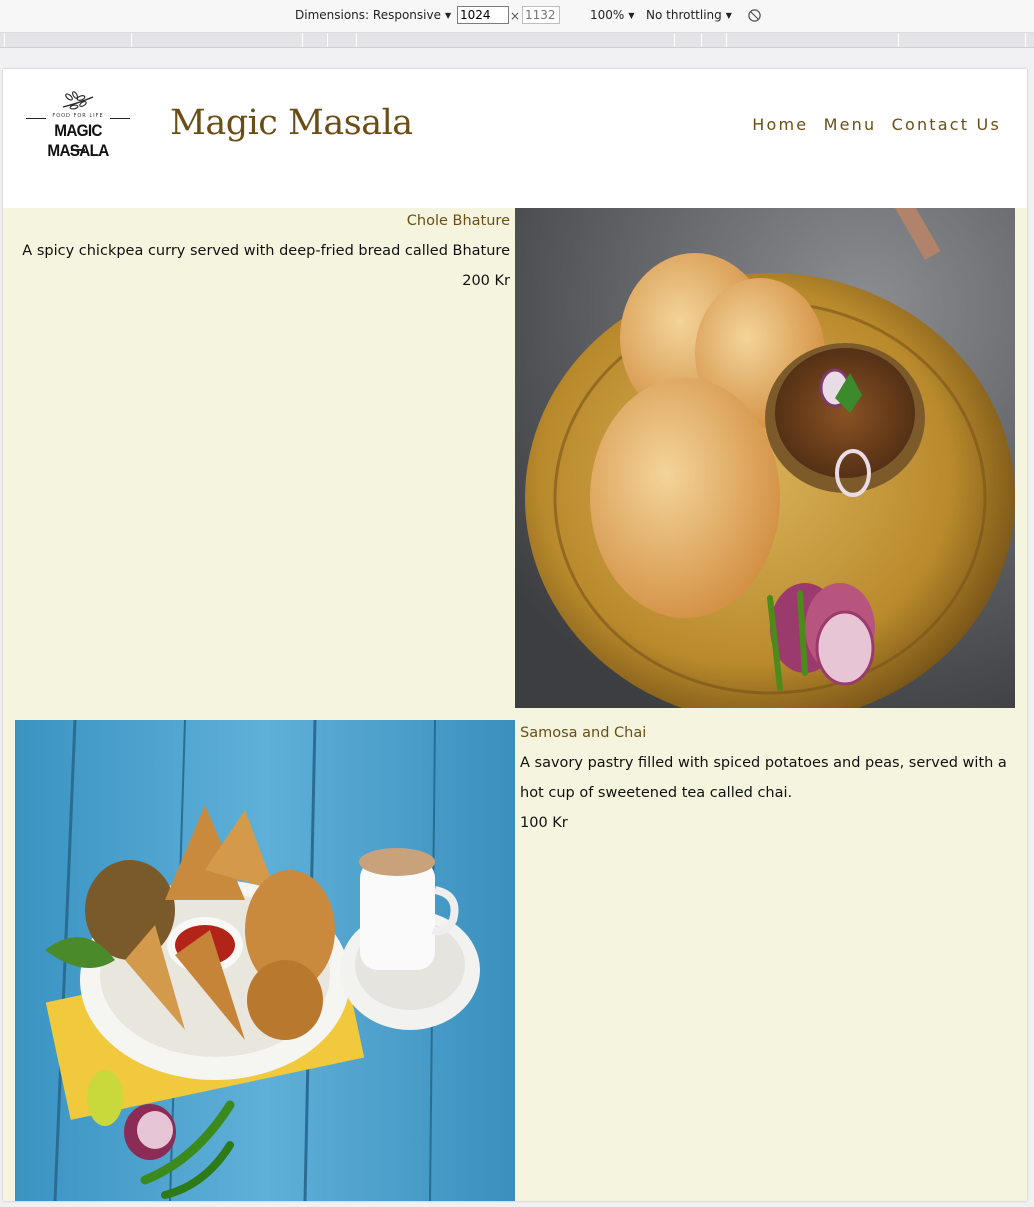  I want to click on media-query-ruler, so click(517, 40).